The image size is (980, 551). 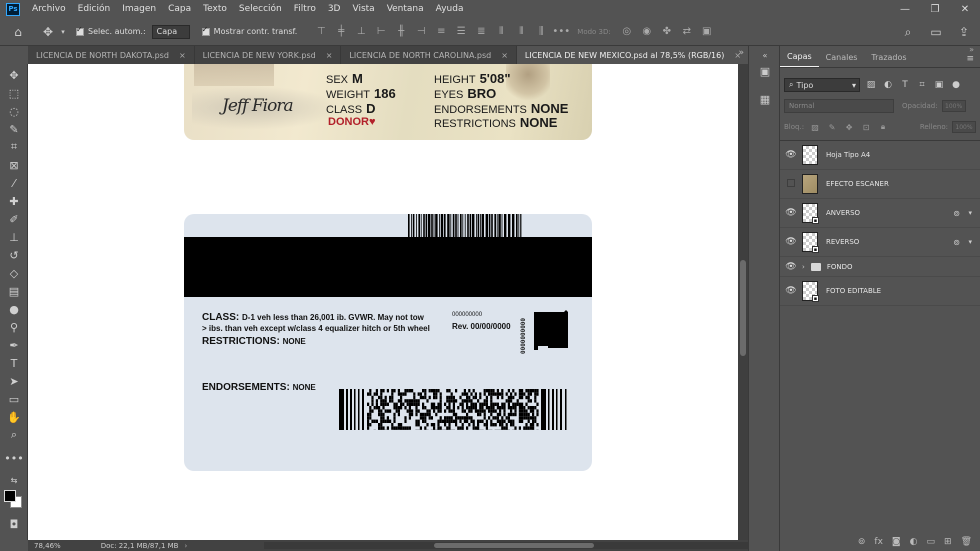 What do you see at coordinates (18, 32) in the screenshot?
I see `home-icon: ⌂` at bounding box center [18, 32].